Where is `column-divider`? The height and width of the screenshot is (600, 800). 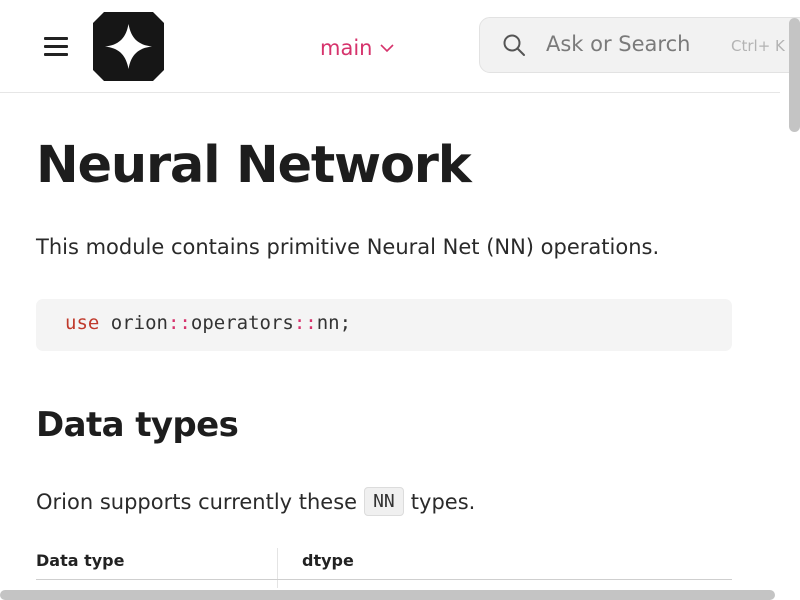 column-divider is located at coordinates (277, 568).